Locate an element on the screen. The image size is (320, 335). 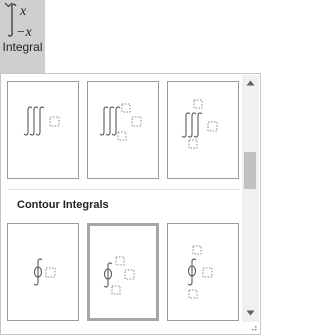
scroll-thumb is located at coordinates (250, 170).